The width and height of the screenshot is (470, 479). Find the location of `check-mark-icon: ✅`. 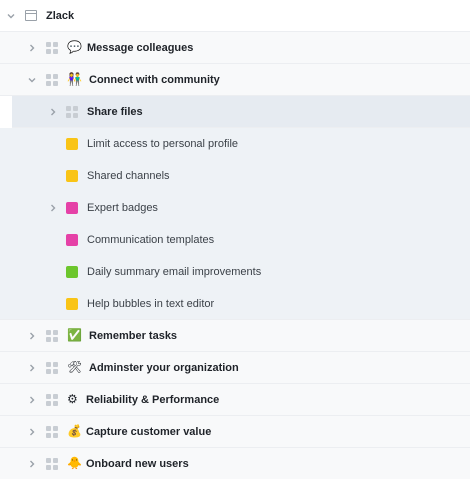

check-mark-icon: ✅ is located at coordinates (74, 335).